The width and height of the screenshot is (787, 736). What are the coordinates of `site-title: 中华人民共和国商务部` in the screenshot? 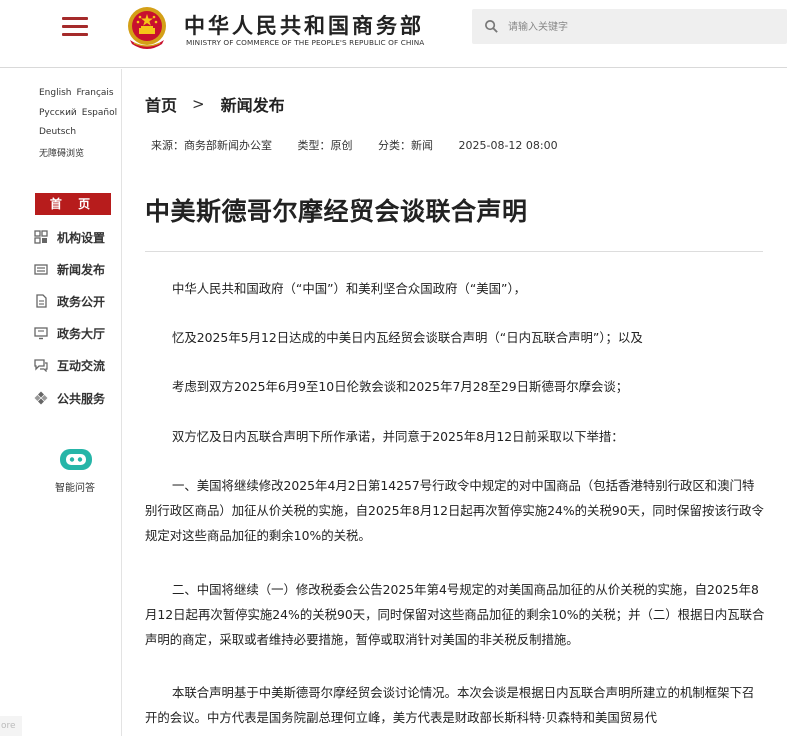 It's located at (304, 25).